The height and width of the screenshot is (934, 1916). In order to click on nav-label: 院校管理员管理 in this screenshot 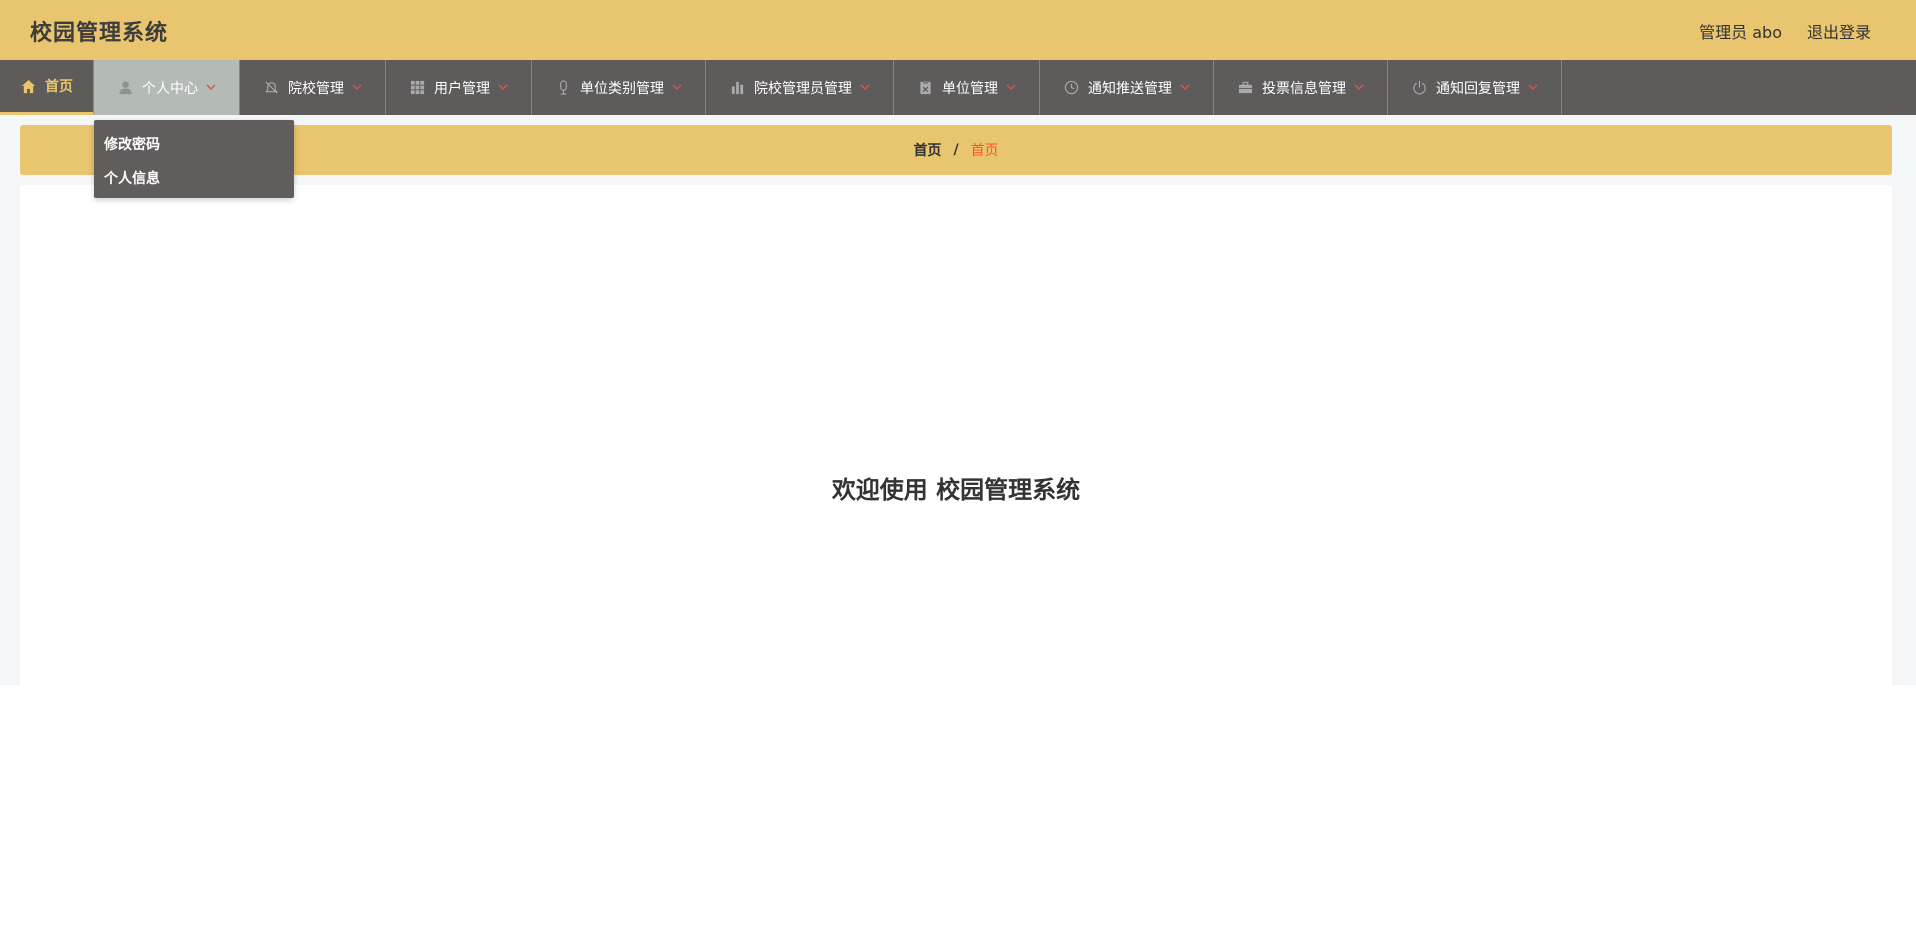, I will do `click(803, 88)`.